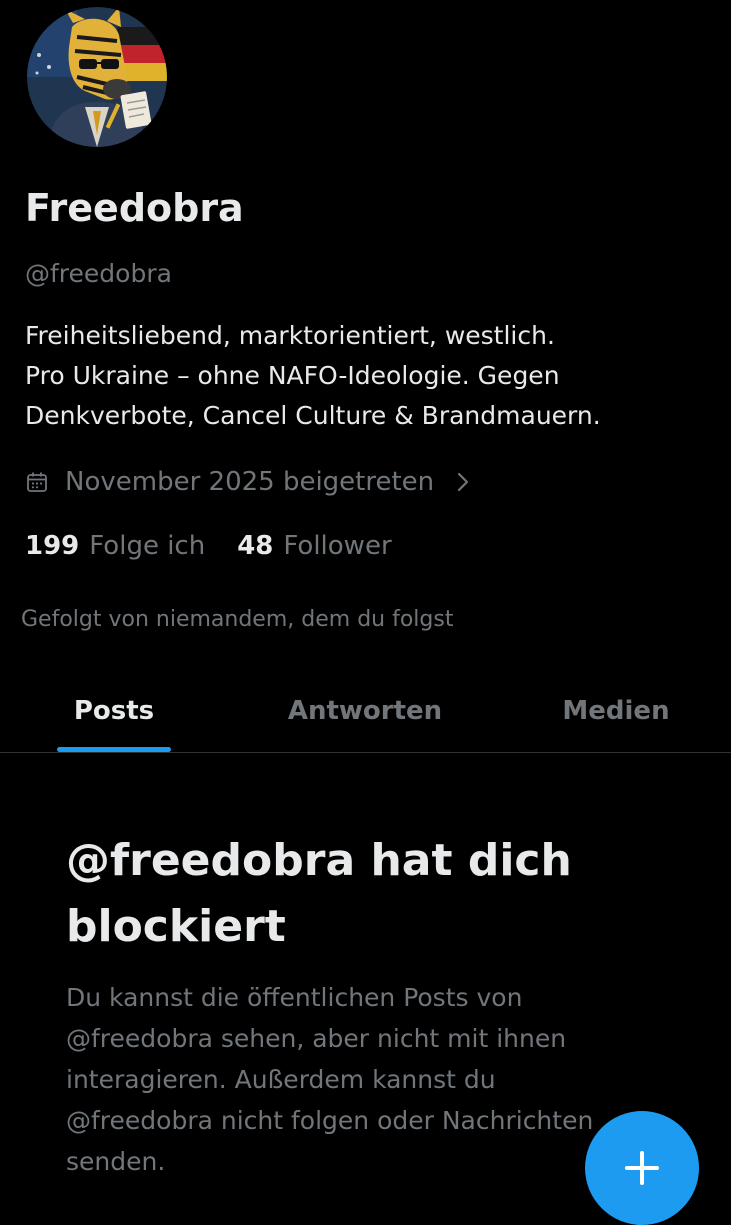 This screenshot has height=1225, width=731. What do you see at coordinates (147, 546) in the screenshot?
I see `following-label: Folge ich` at bounding box center [147, 546].